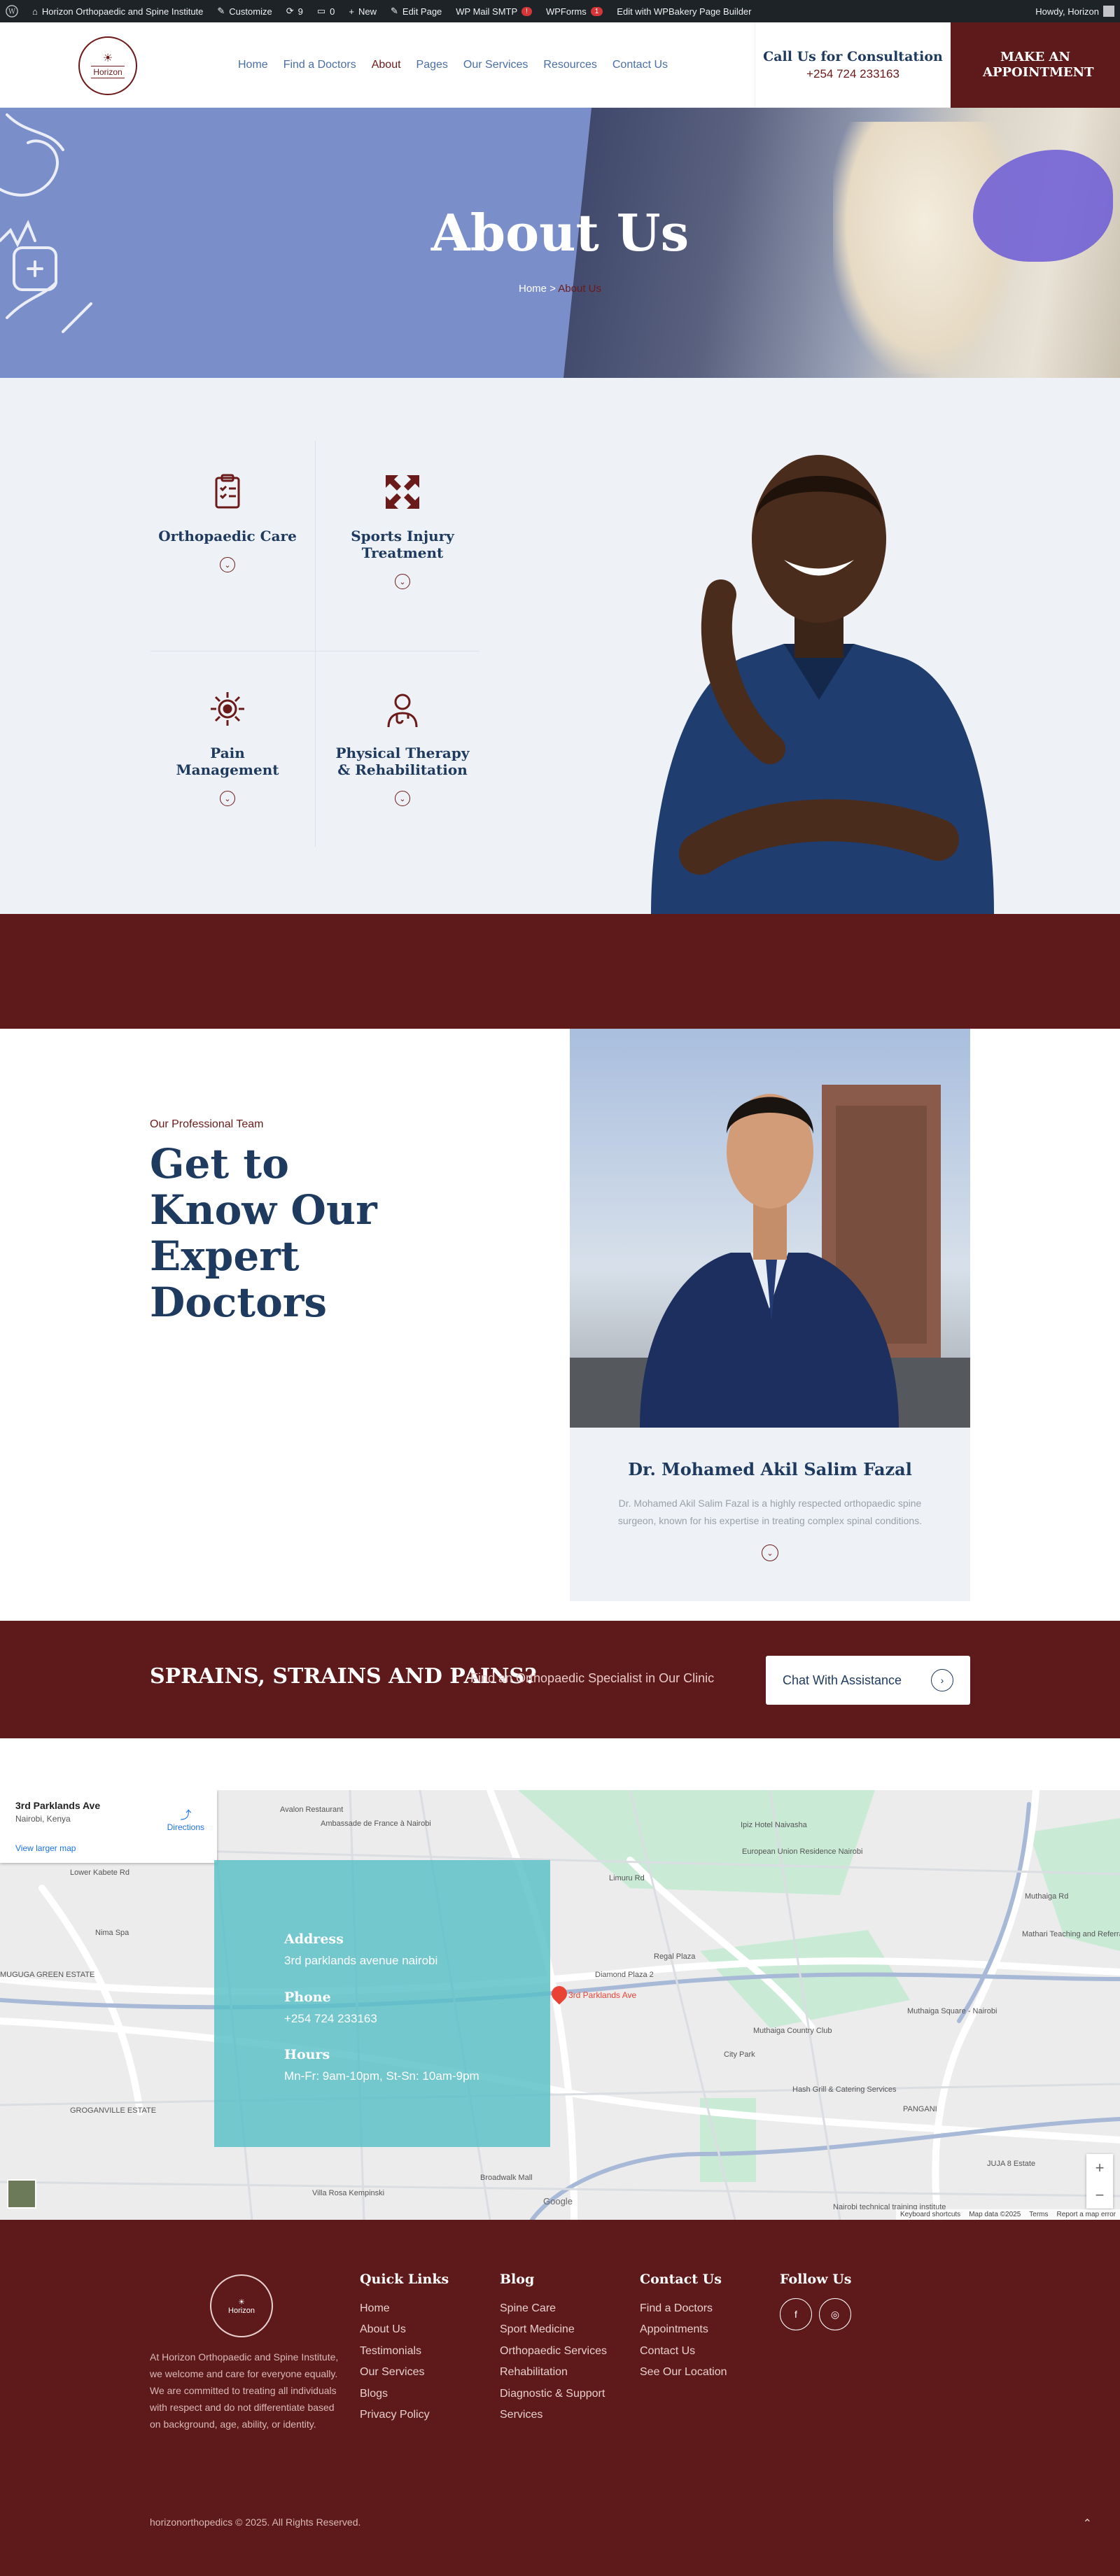 Image resolution: width=1120 pixels, height=2576 pixels. I want to click on footer-link-privacy-policy: Privacy Policy, so click(404, 2415).